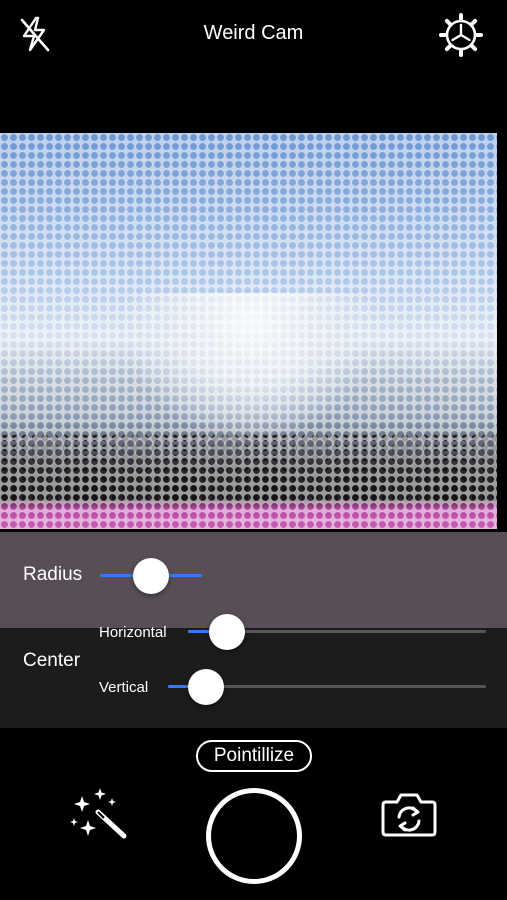 This screenshot has height=900, width=507. Describe the element at coordinates (250, 368) in the screenshot. I see `preview-mountain` at that location.